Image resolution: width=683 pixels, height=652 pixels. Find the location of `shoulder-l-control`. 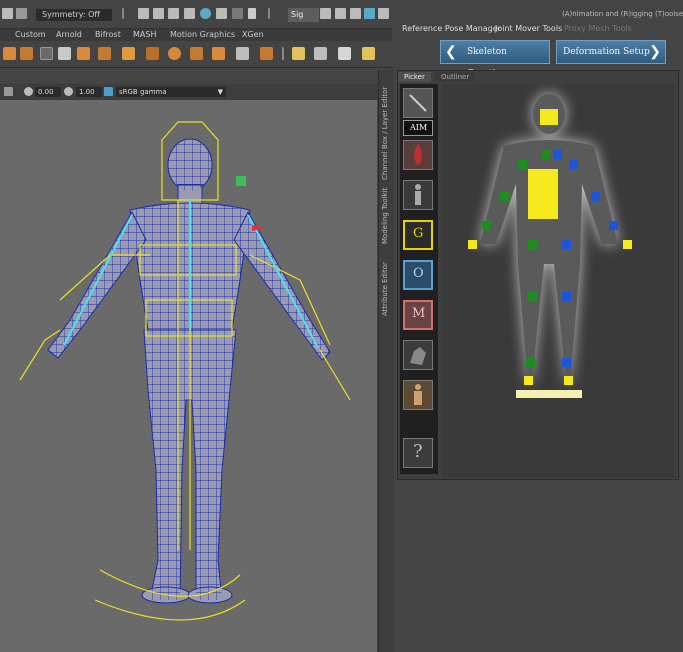

shoulder-l-control is located at coordinates (504, 196).